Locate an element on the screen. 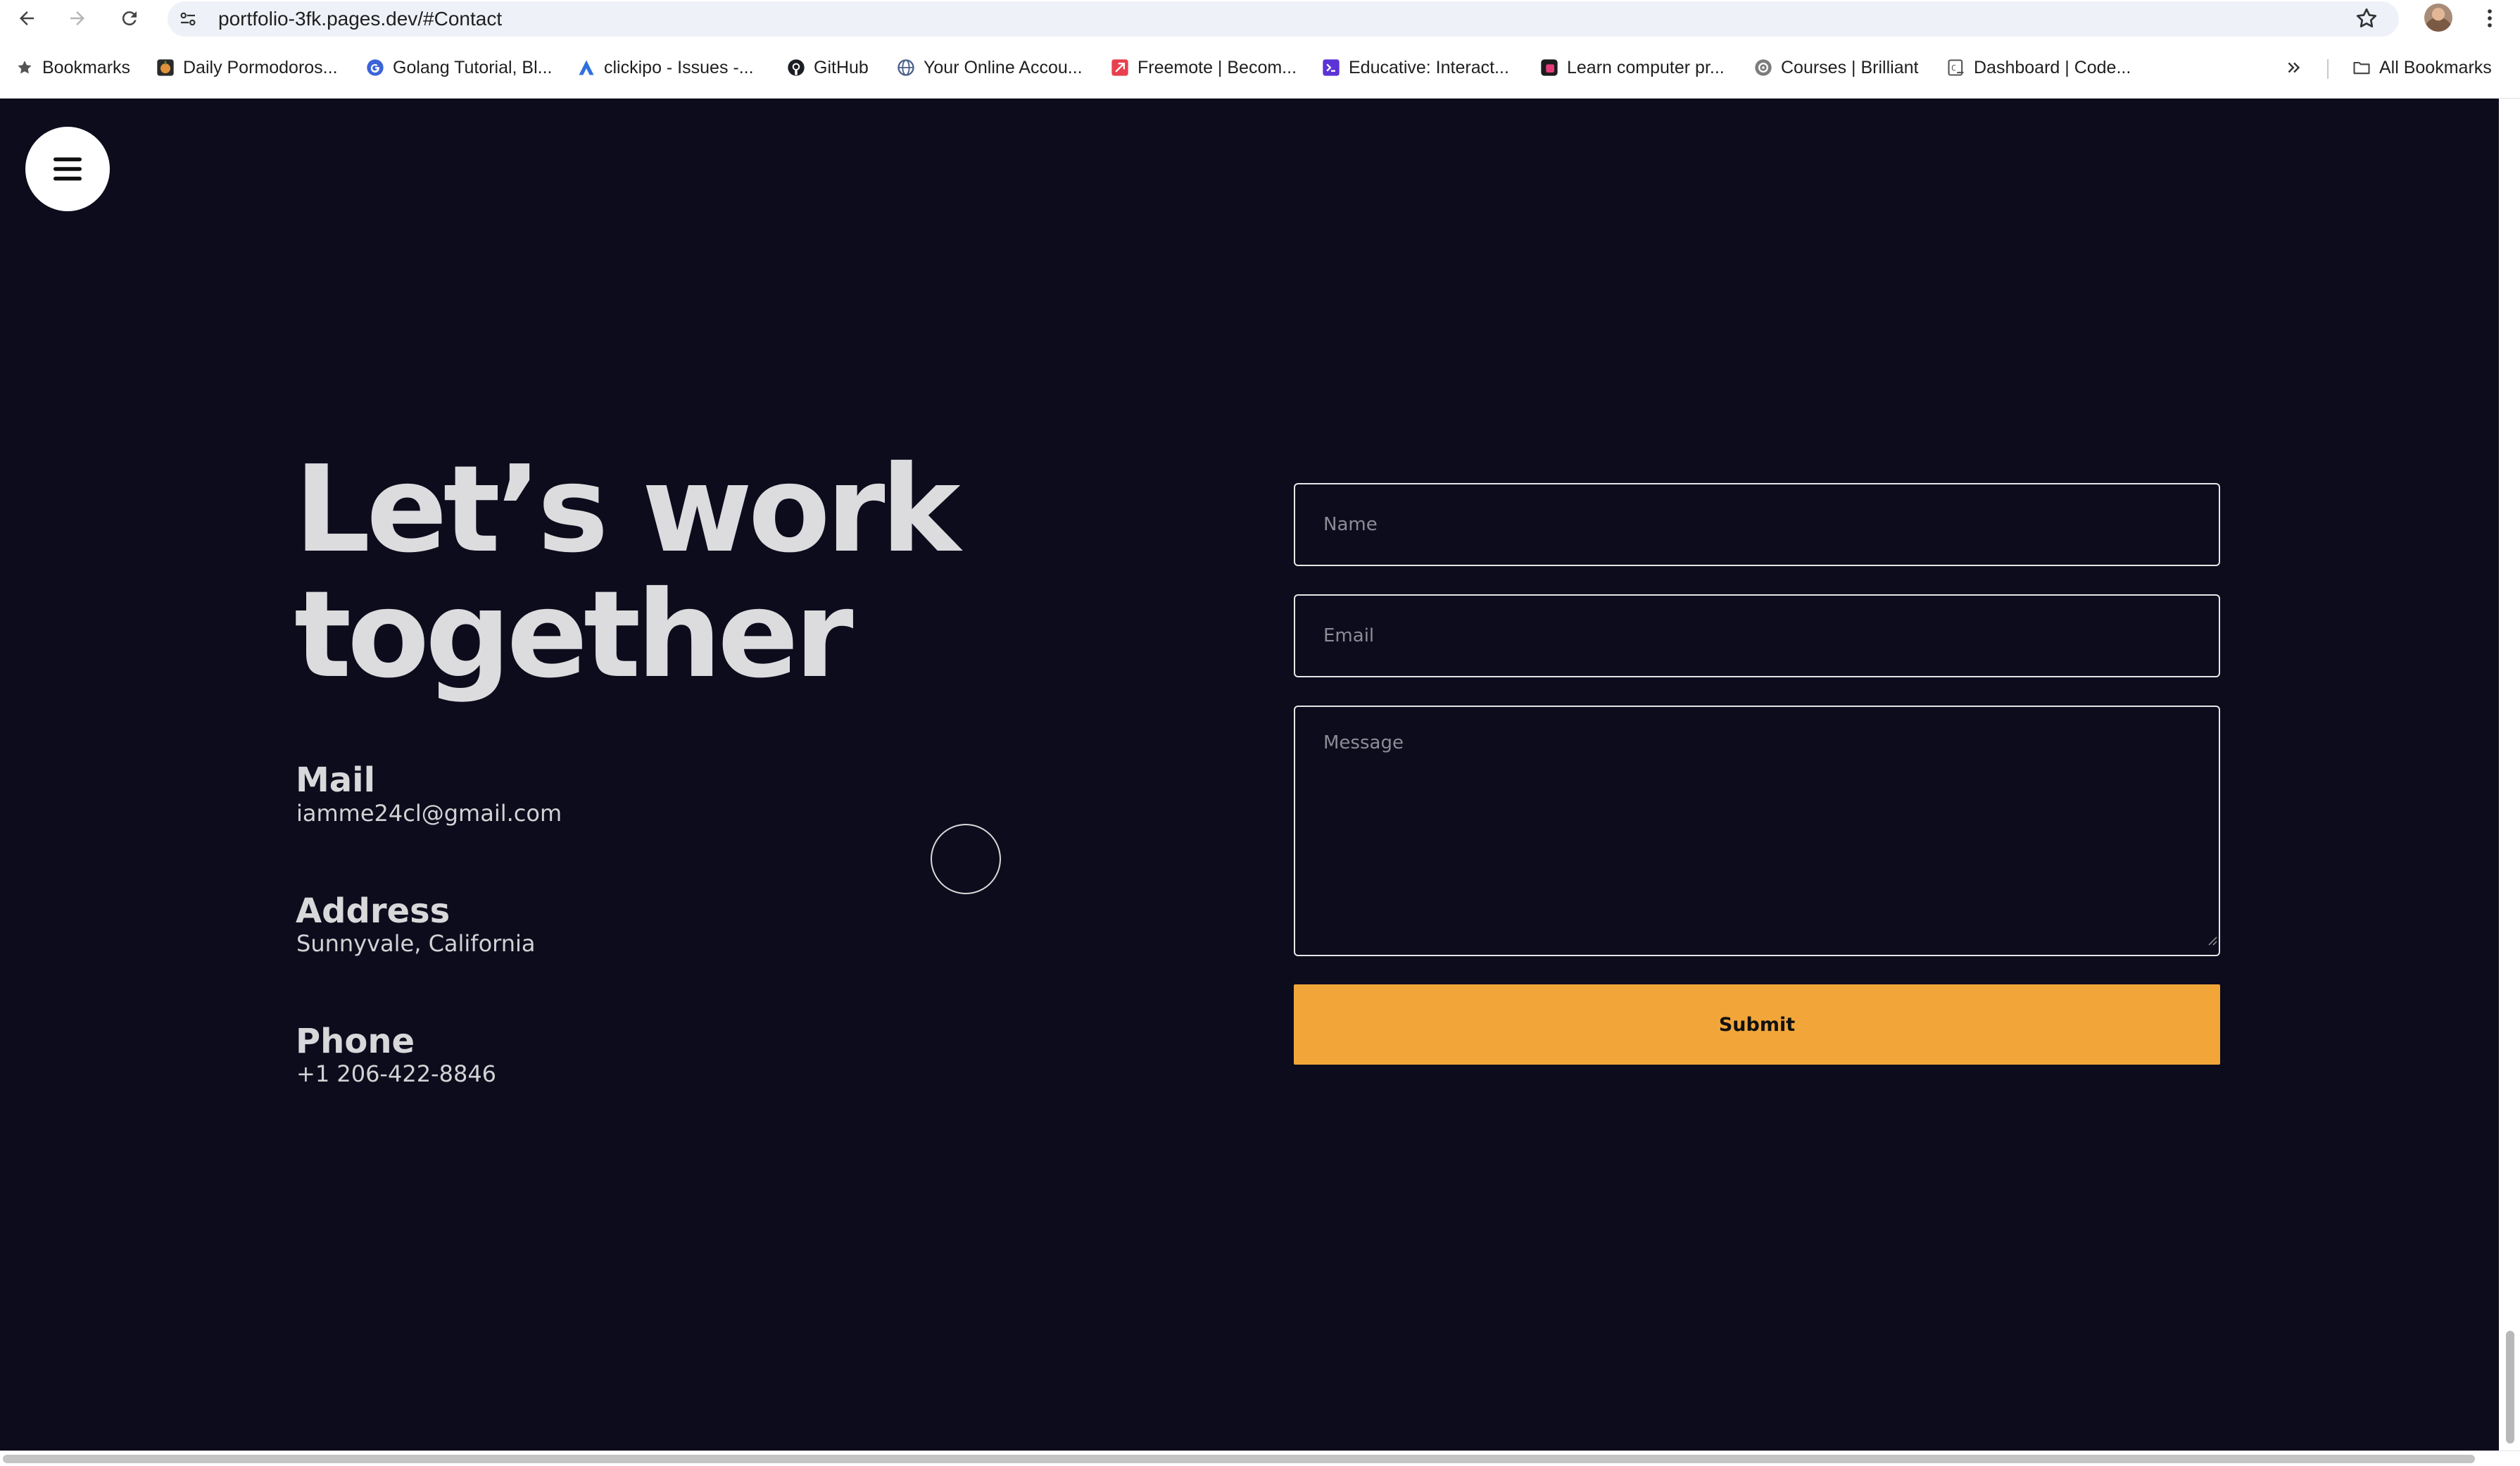  brilliant-favicon-icon is located at coordinates (1764, 67).